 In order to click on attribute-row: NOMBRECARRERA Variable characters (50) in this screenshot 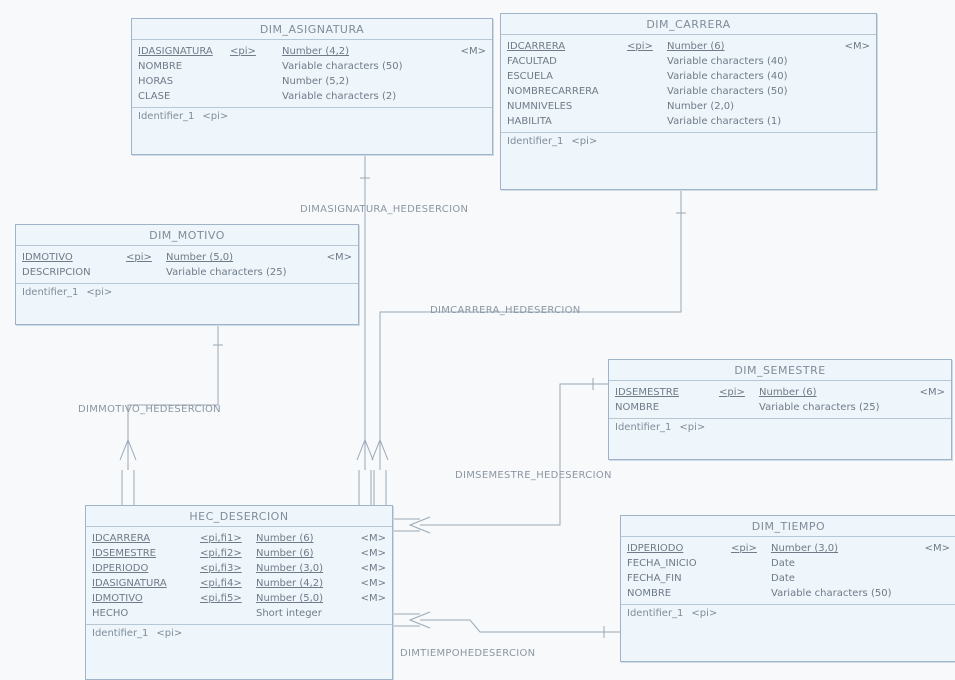, I will do `click(688, 91)`.